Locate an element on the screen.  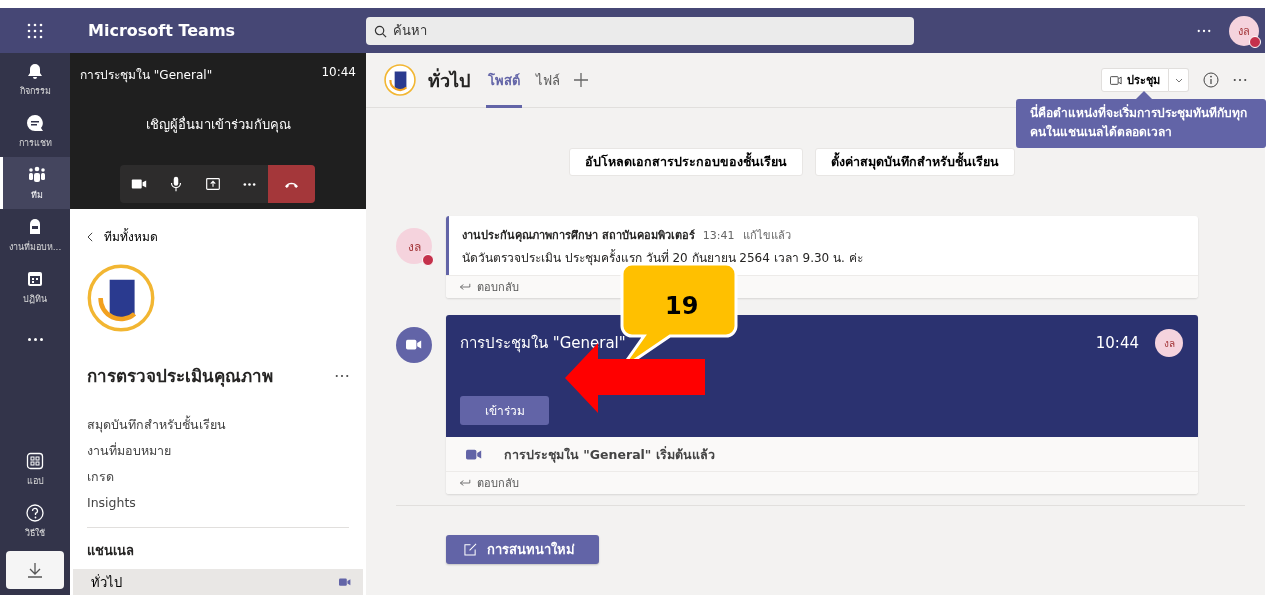
chevron-down-icon is located at coordinates (1178, 80).